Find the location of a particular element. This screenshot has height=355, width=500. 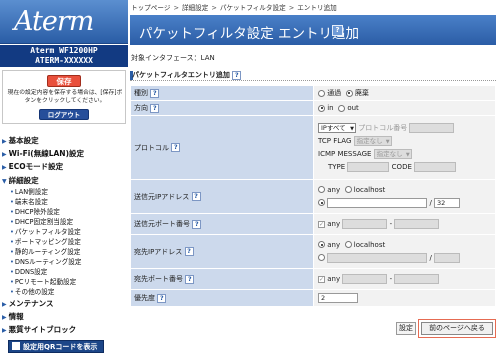

submenu-port-mapping: •ポートマッピング設定 is located at coordinates (45, 241).